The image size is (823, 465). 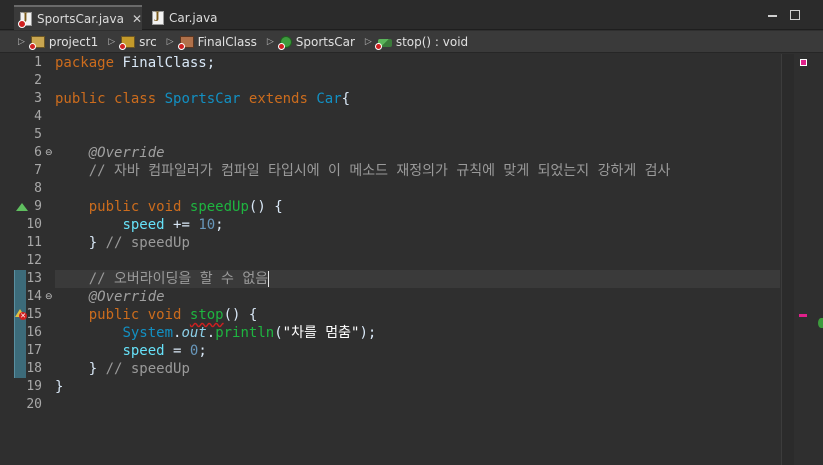 I want to click on current-code-line: // 오버라이딩을 할 수 없음, so click(x=417, y=279).